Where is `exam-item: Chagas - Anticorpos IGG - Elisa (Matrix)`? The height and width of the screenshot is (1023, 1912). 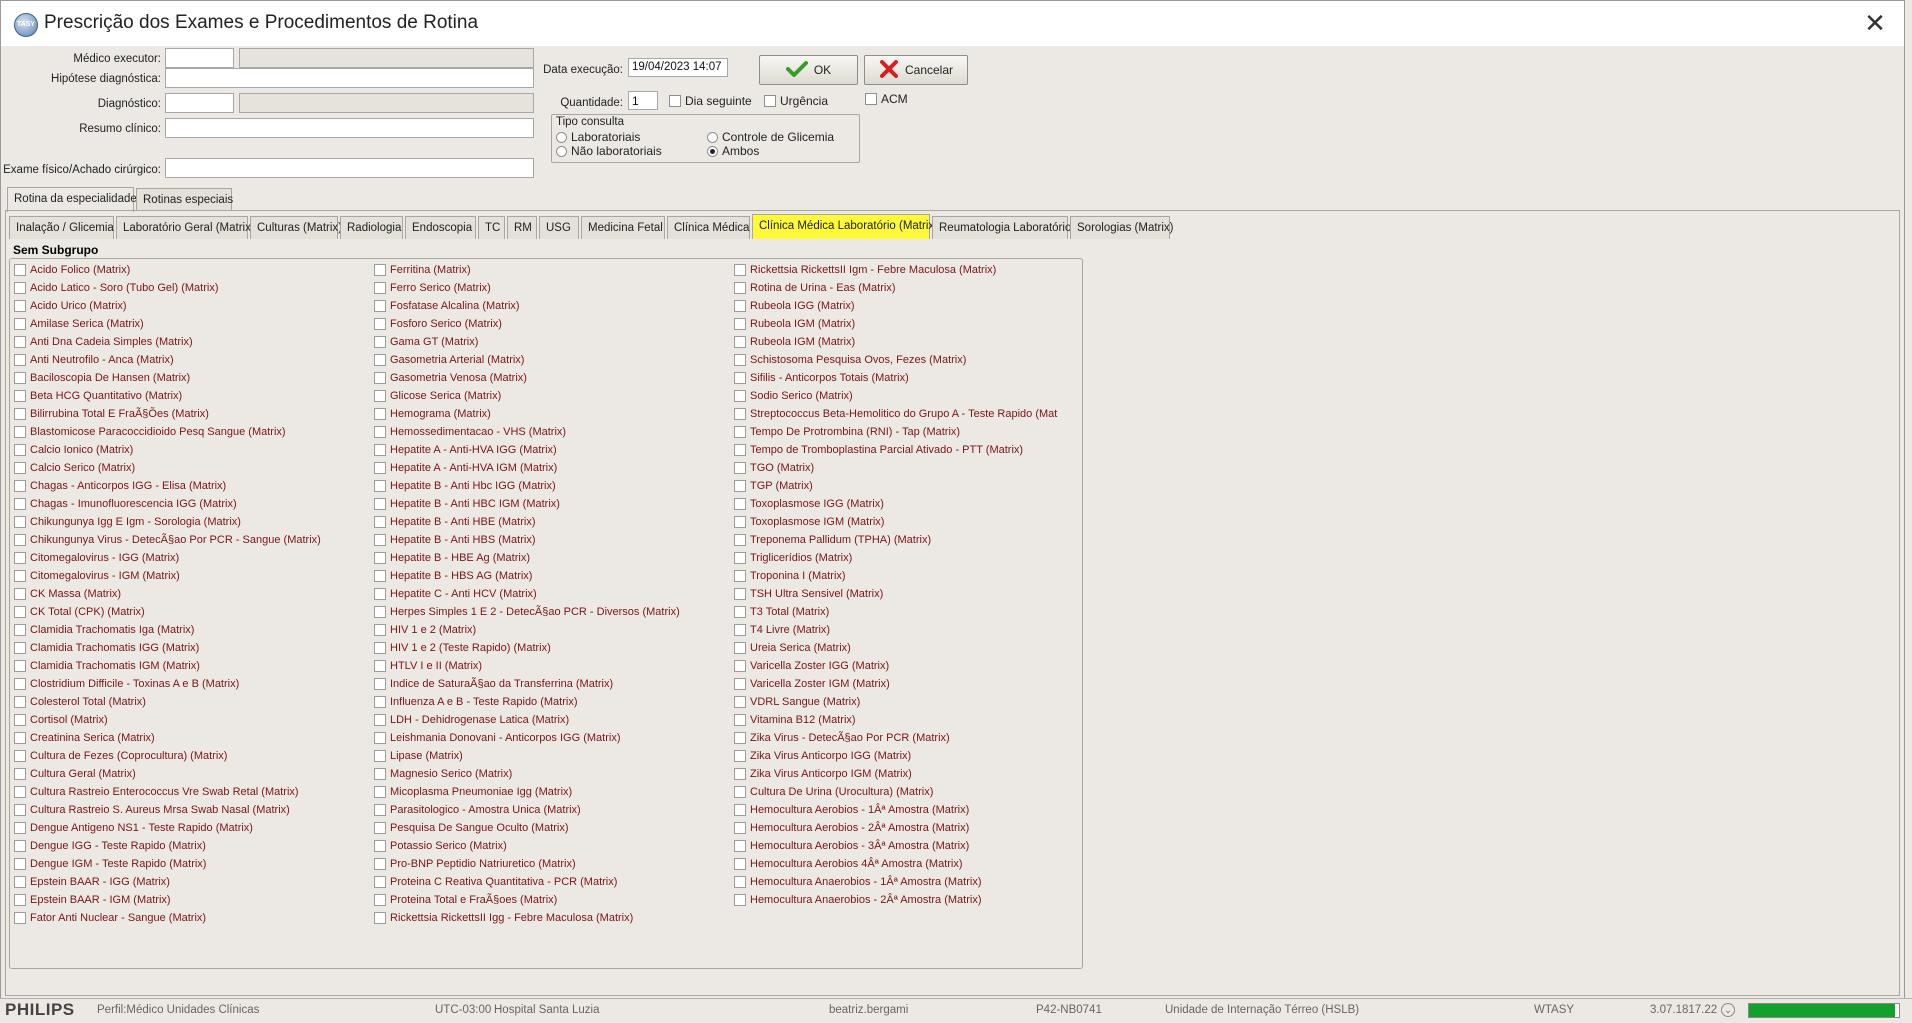
exam-item: Chagas - Anticorpos IGG - Elisa (Matrix) is located at coordinates (167, 486).